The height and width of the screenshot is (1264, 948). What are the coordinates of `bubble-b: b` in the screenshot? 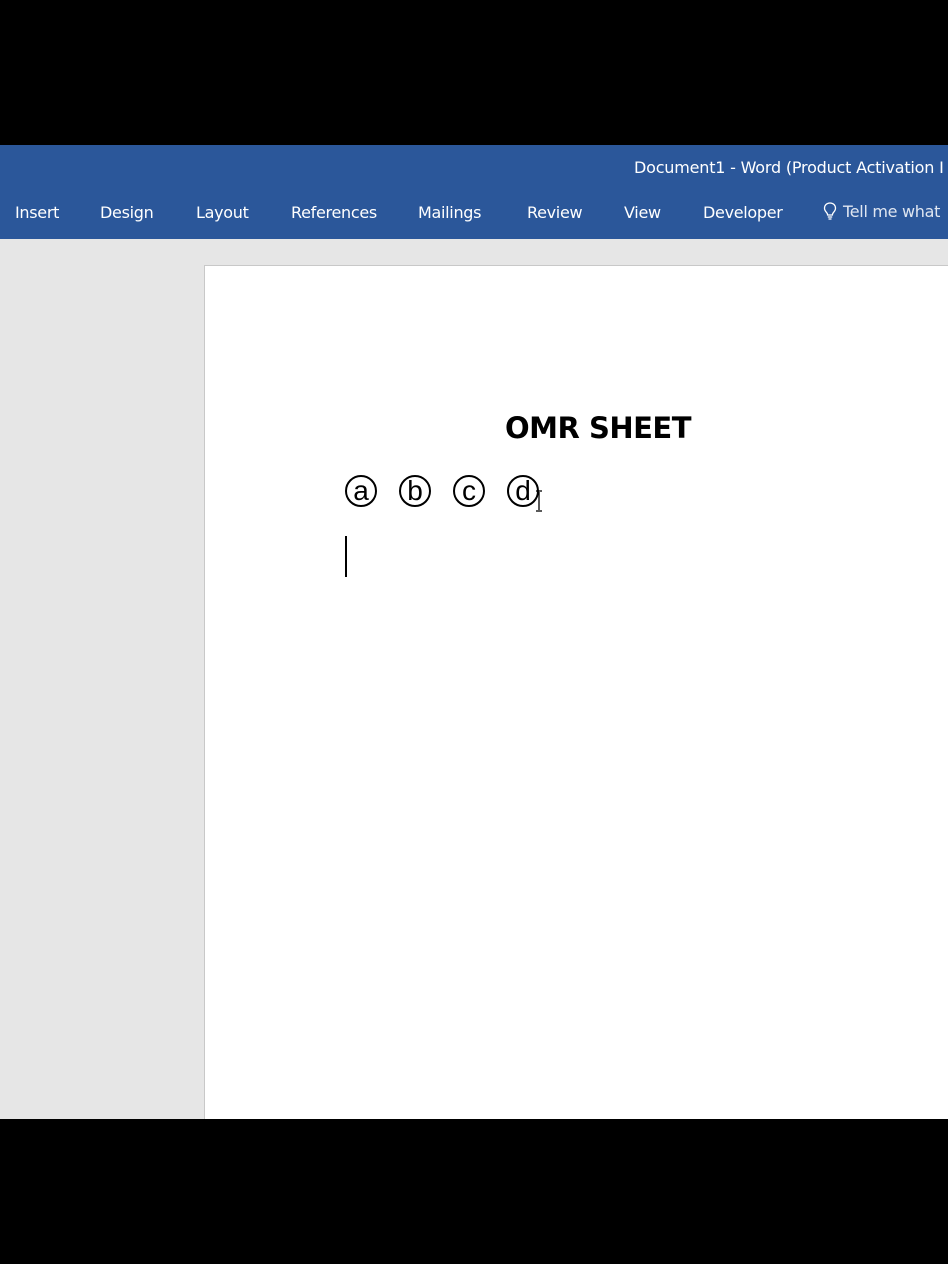 It's located at (415, 491).